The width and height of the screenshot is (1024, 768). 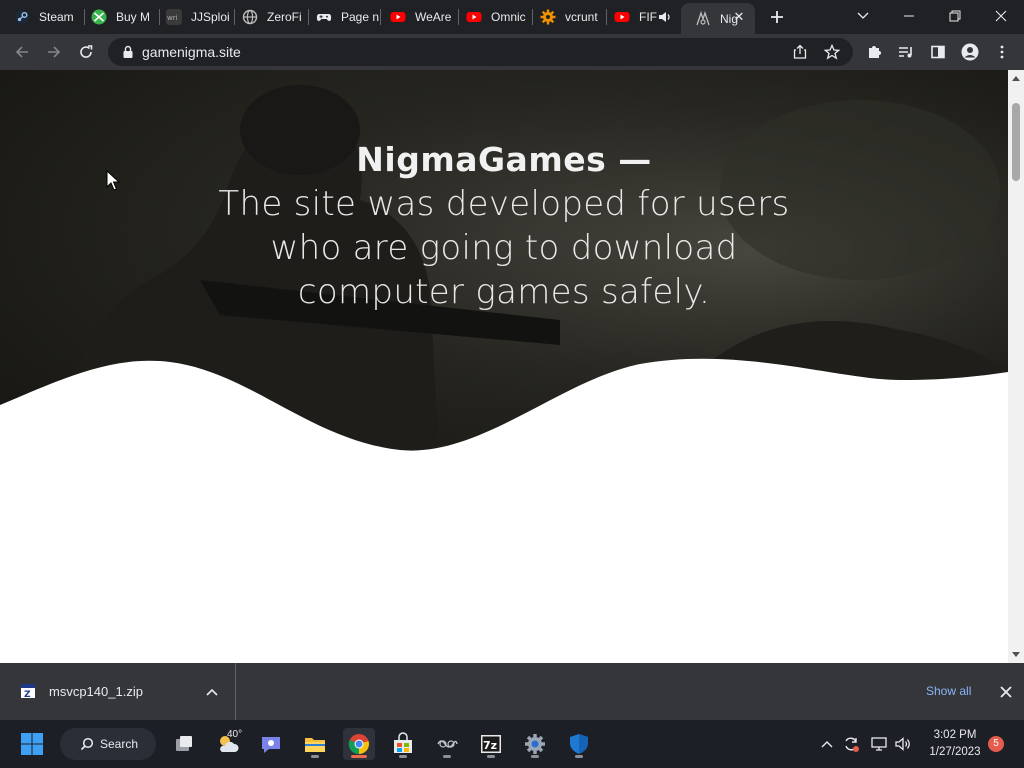 I want to click on task-view-icon, so click(x=184, y=744).